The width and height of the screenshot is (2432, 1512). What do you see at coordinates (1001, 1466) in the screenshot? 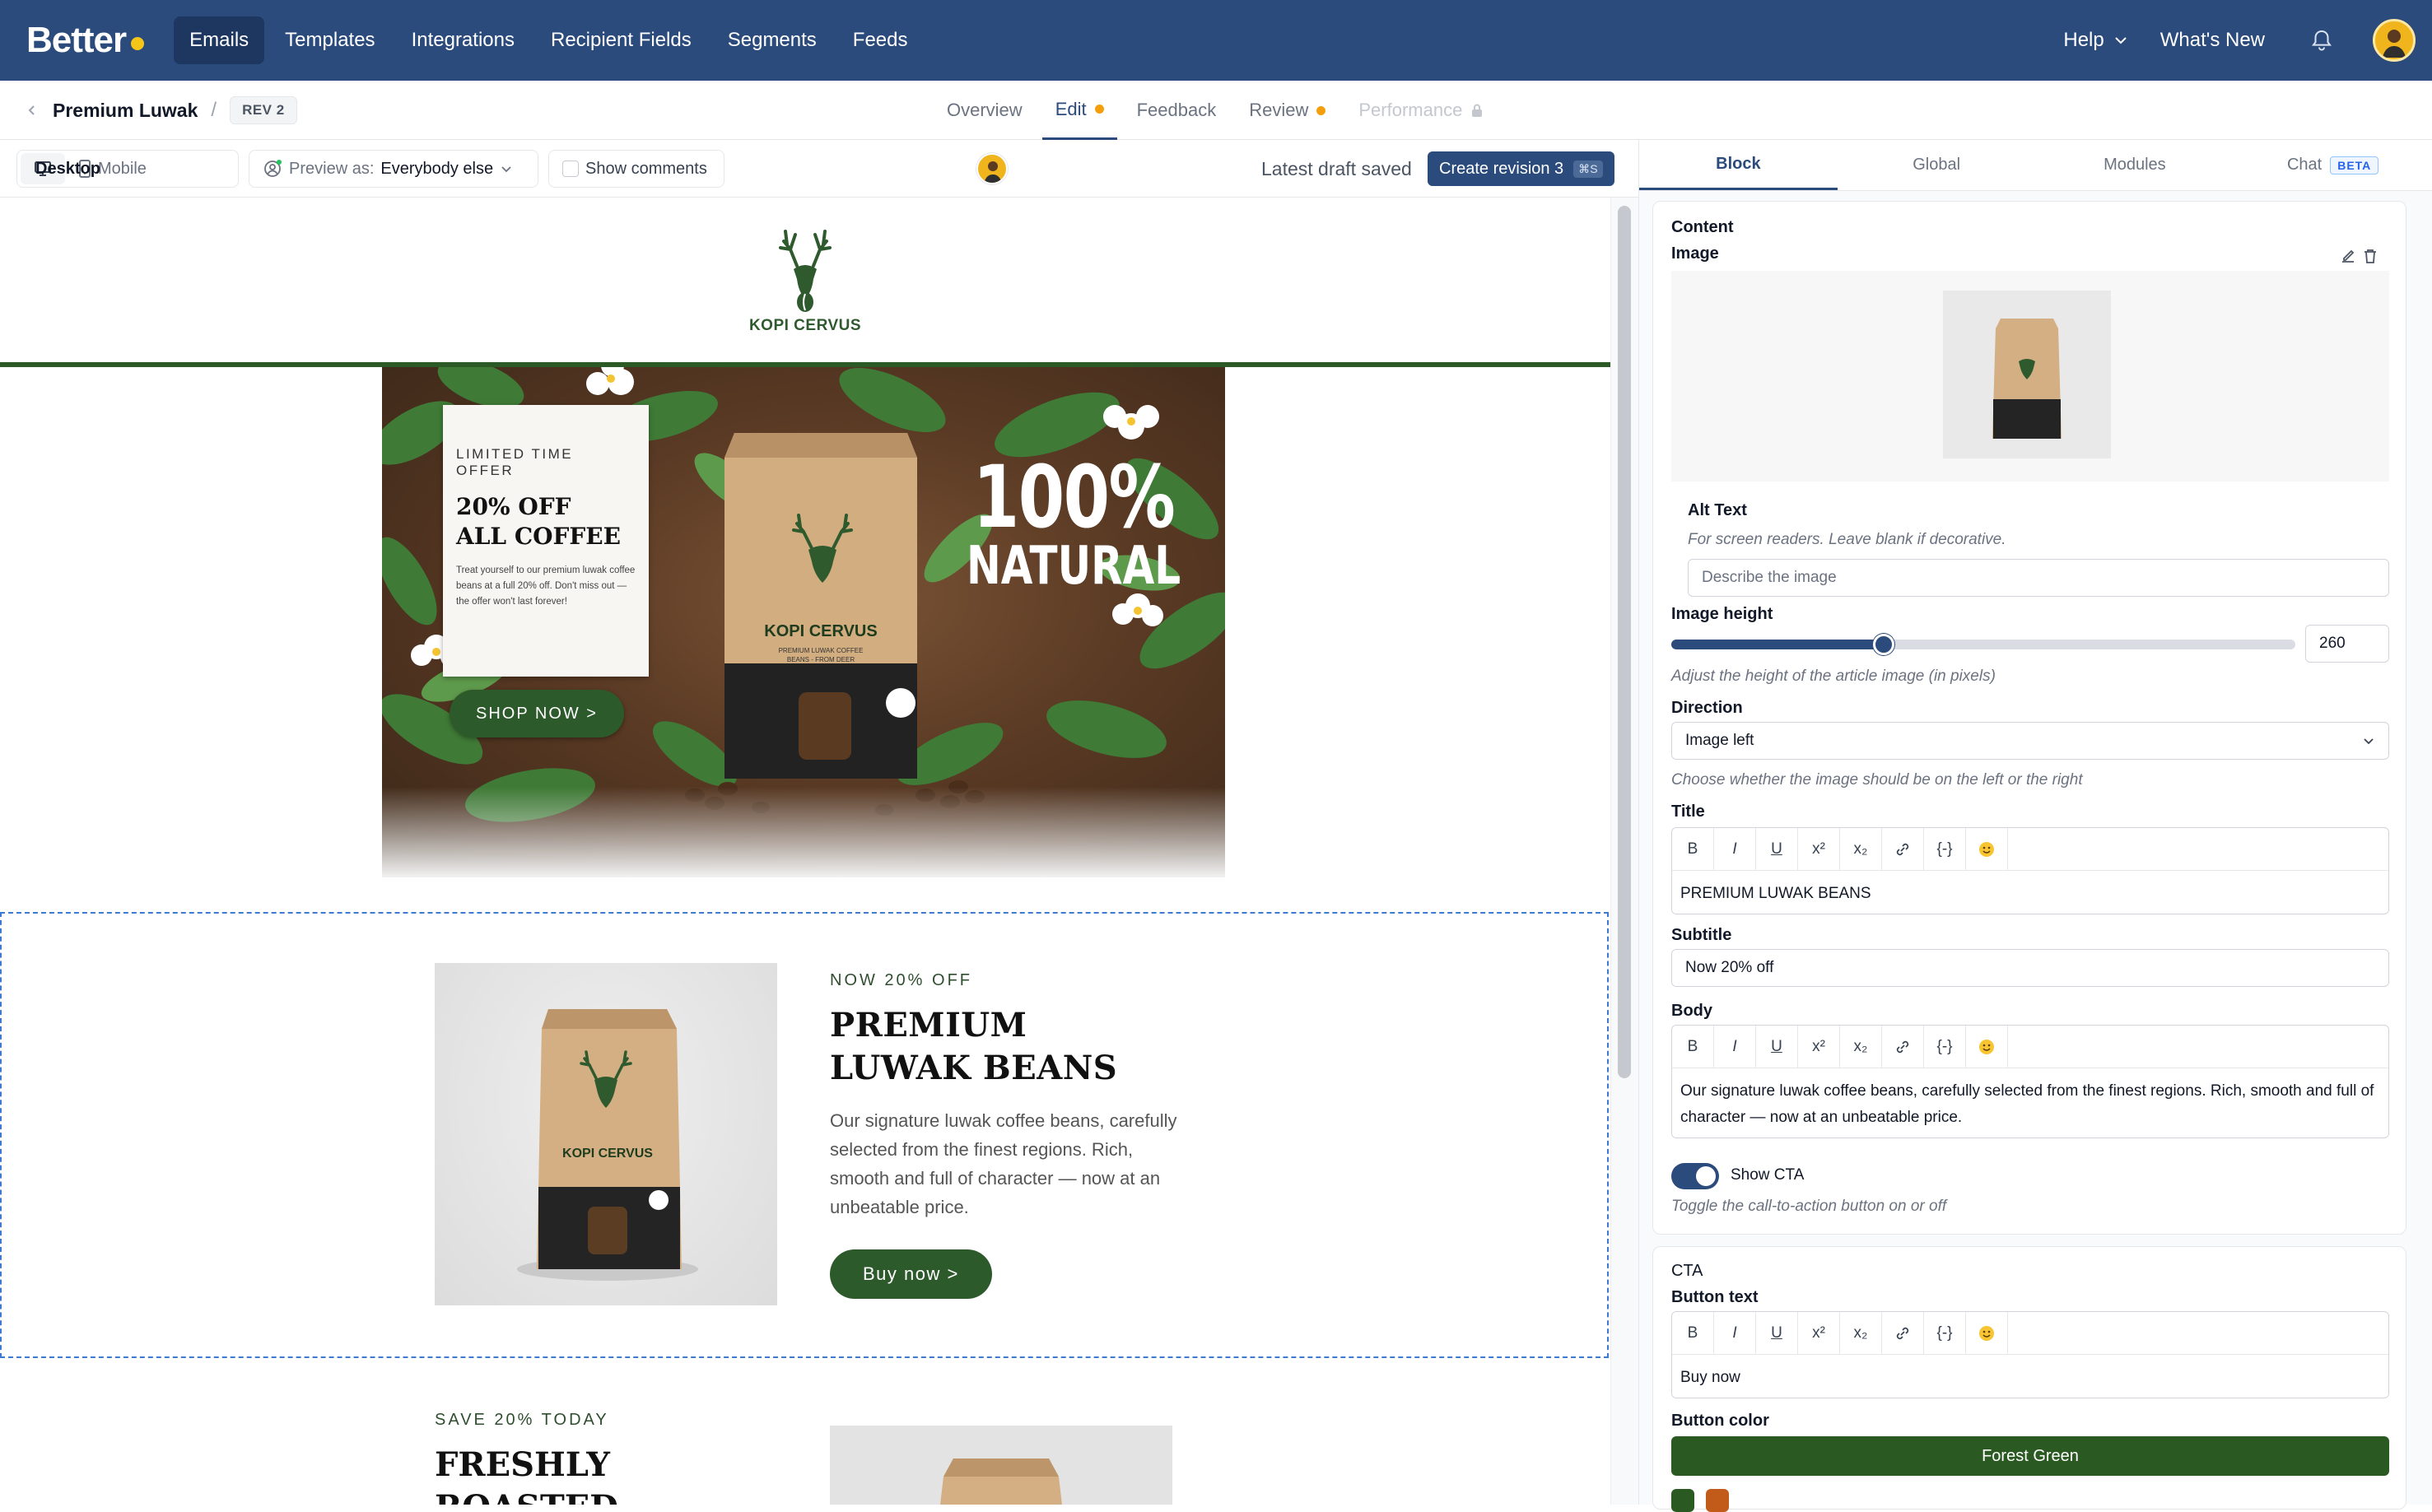
I see `next-article-image` at bounding box center [1001, 1466].